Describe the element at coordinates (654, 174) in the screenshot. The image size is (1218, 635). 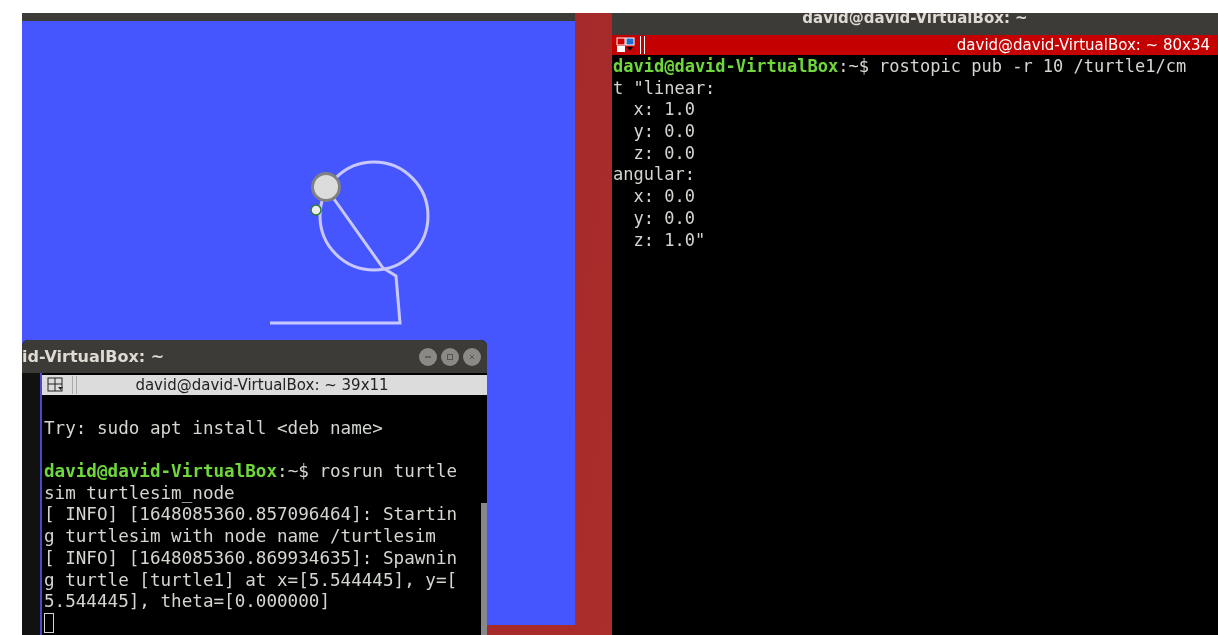
I see `output-line: angular:` at that location.